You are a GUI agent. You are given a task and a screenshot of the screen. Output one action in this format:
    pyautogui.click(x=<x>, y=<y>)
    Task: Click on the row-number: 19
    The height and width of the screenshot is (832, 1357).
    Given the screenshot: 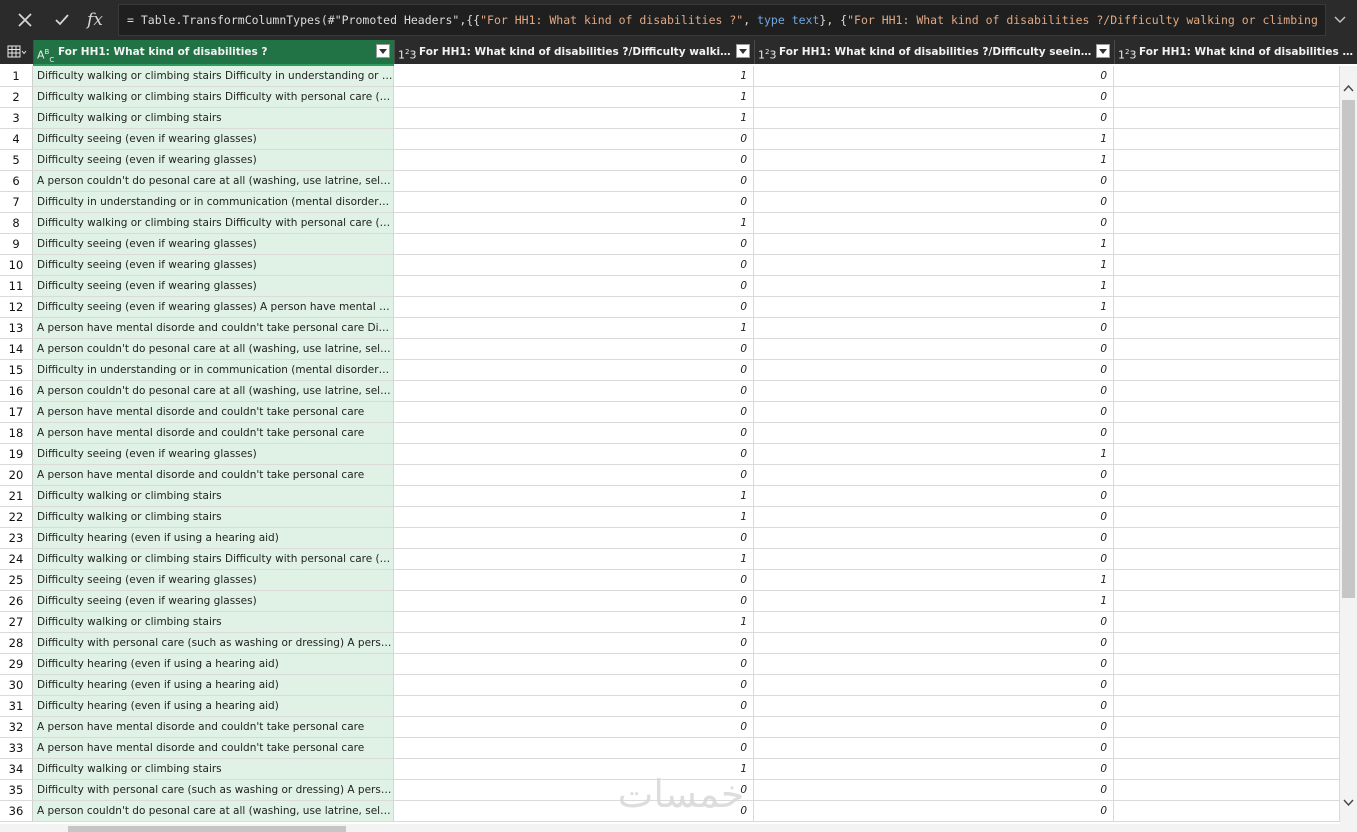 What is the action you would take?
    pyautogui.click(x=16, y=454)
    